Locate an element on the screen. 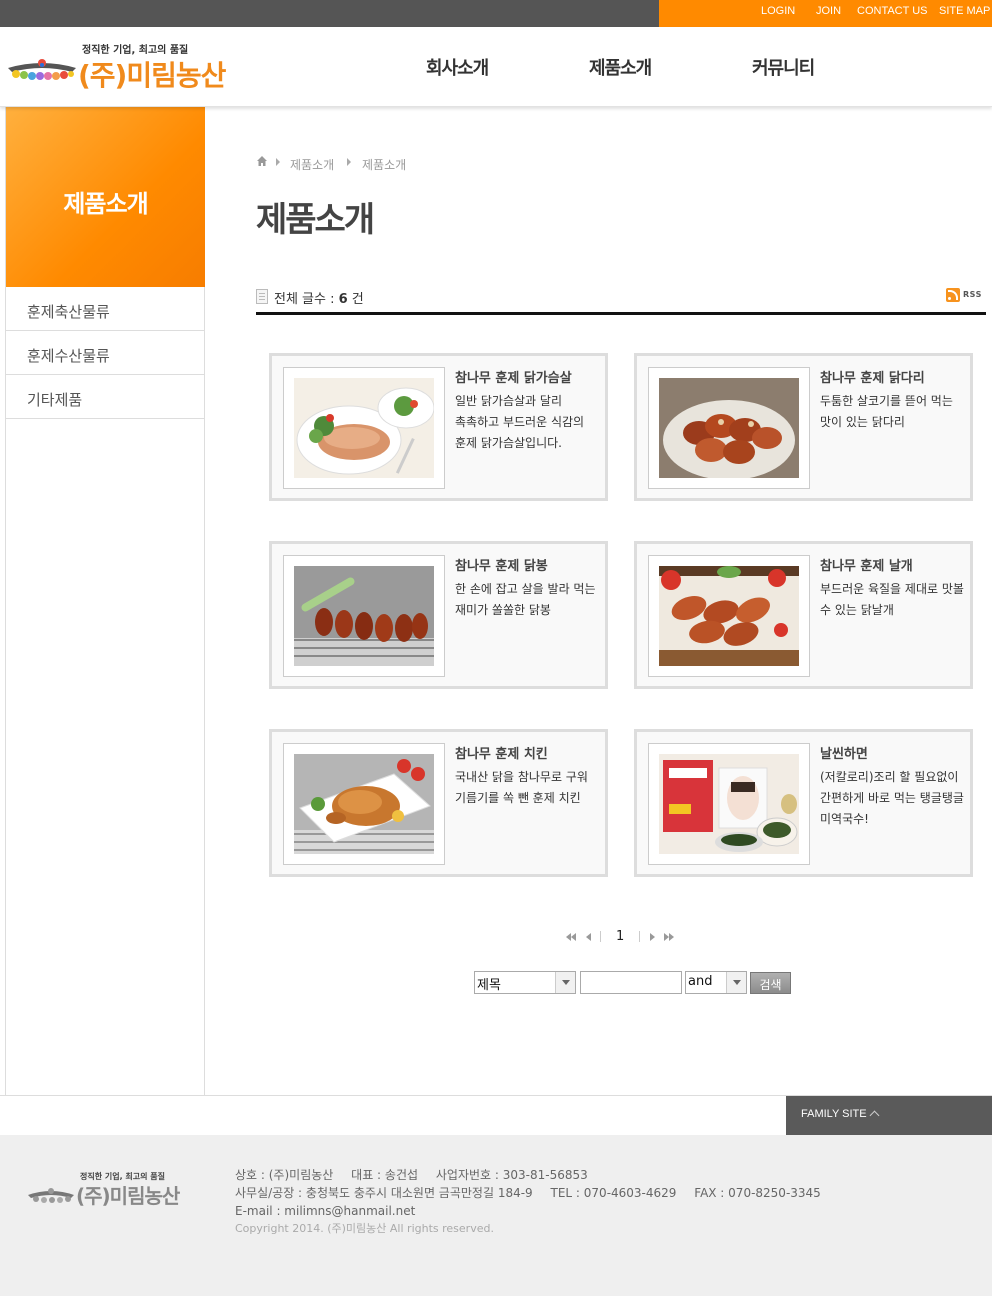 Image resolution: width=992 pixels, height=1296 pixels. document-icon is located at coordinates (262, 296).